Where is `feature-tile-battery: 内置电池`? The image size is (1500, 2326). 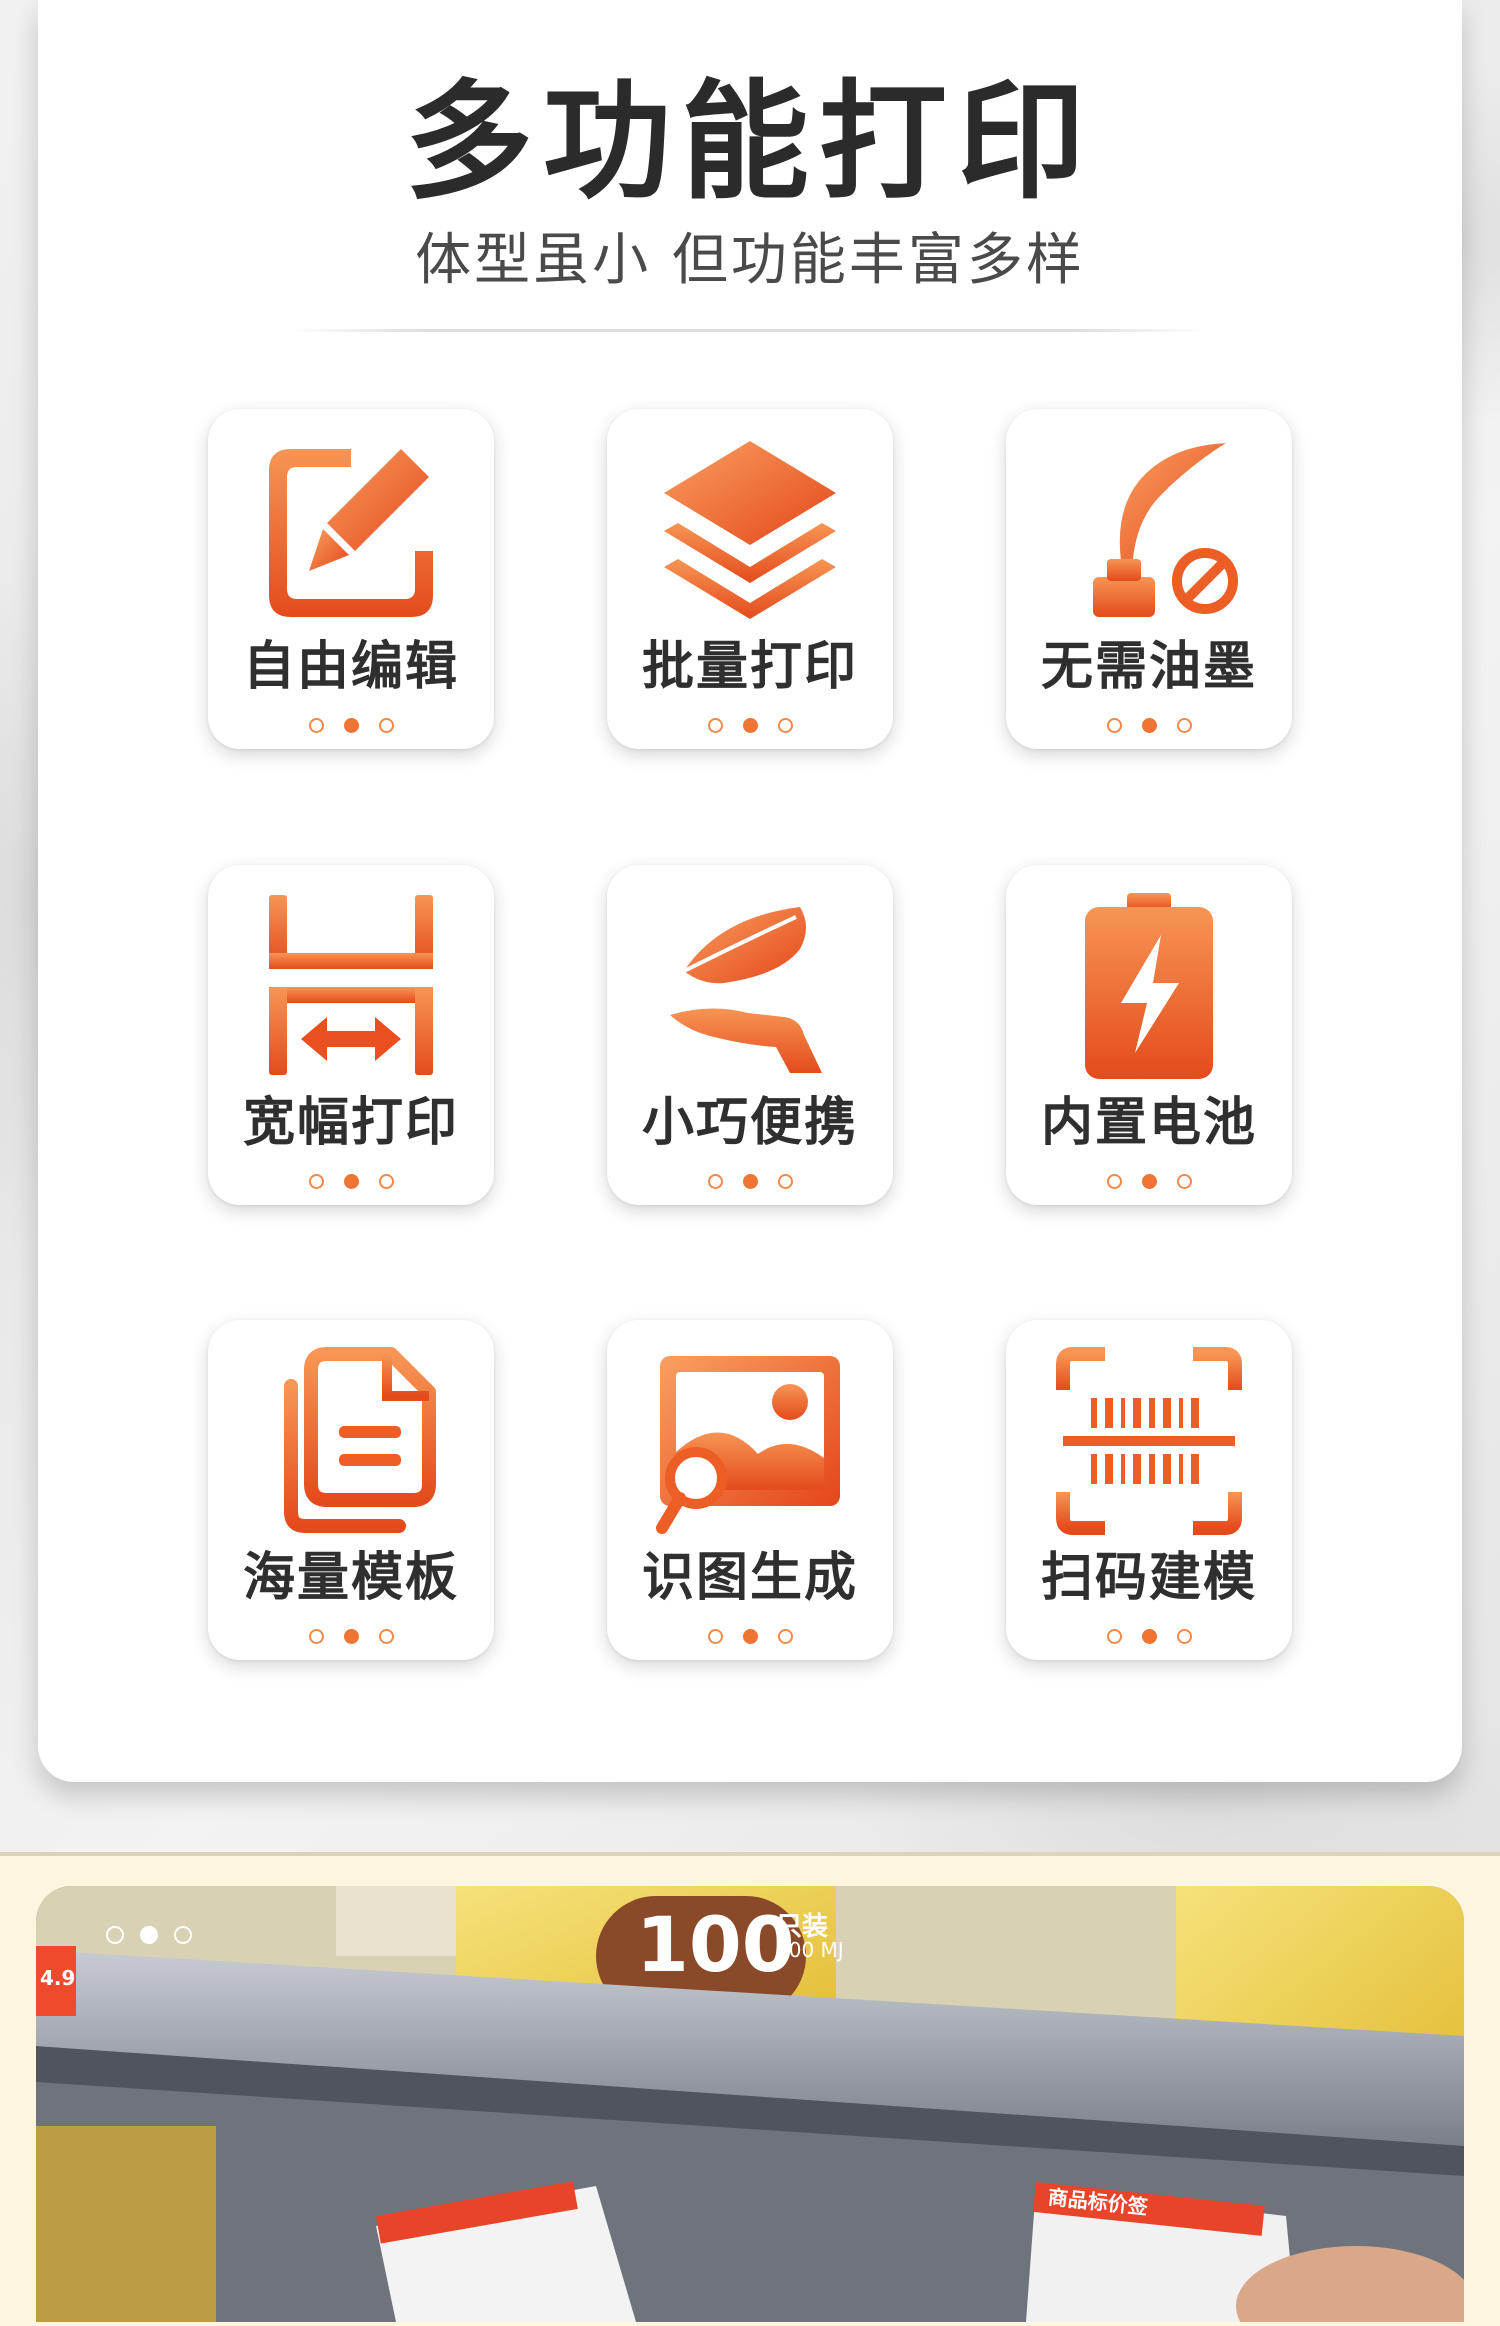
feature-tile-battery: 内置电池 is located at coordinates (1149, 1035).